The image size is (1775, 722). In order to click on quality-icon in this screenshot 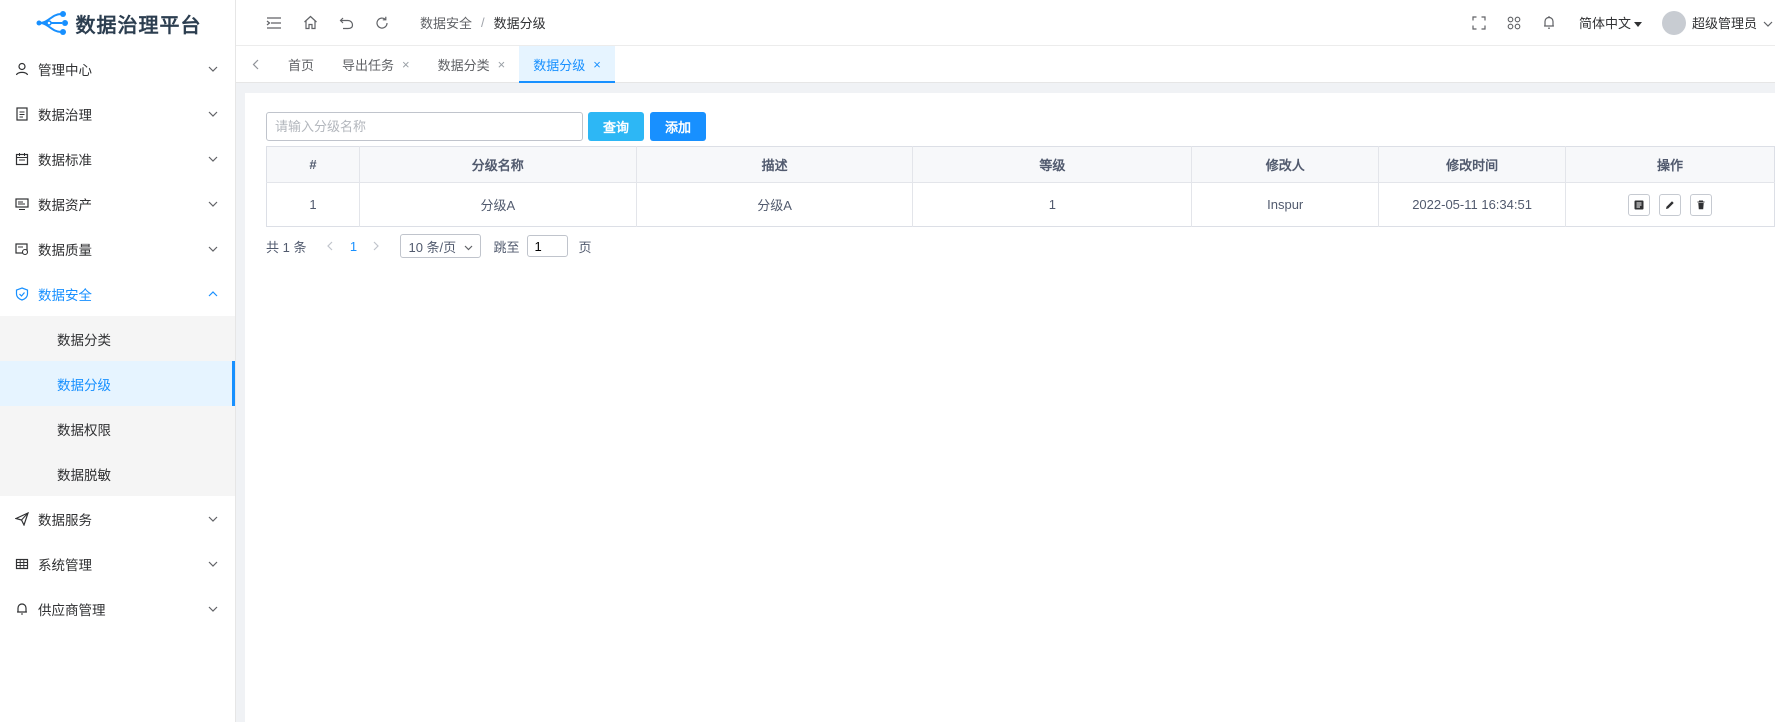, I will do `click(22, 249)`.